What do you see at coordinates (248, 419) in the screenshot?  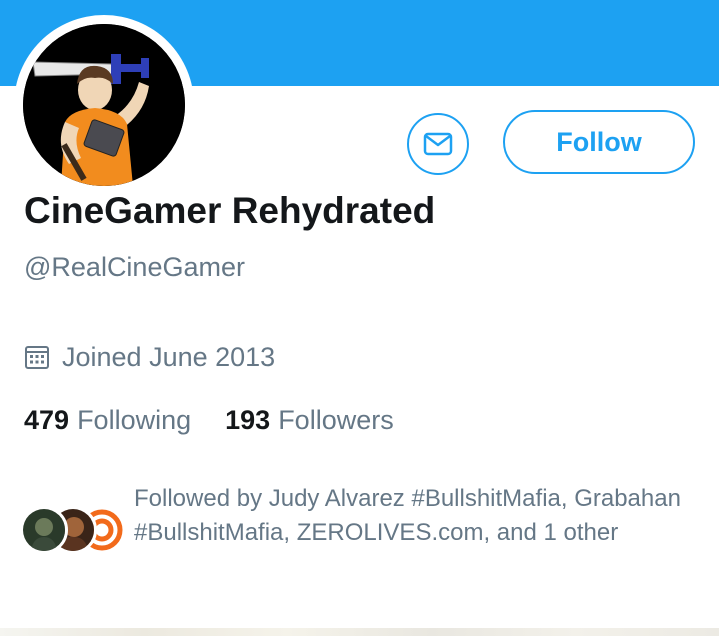 I see `followers-count: 193` at bounding box center [248, 419].